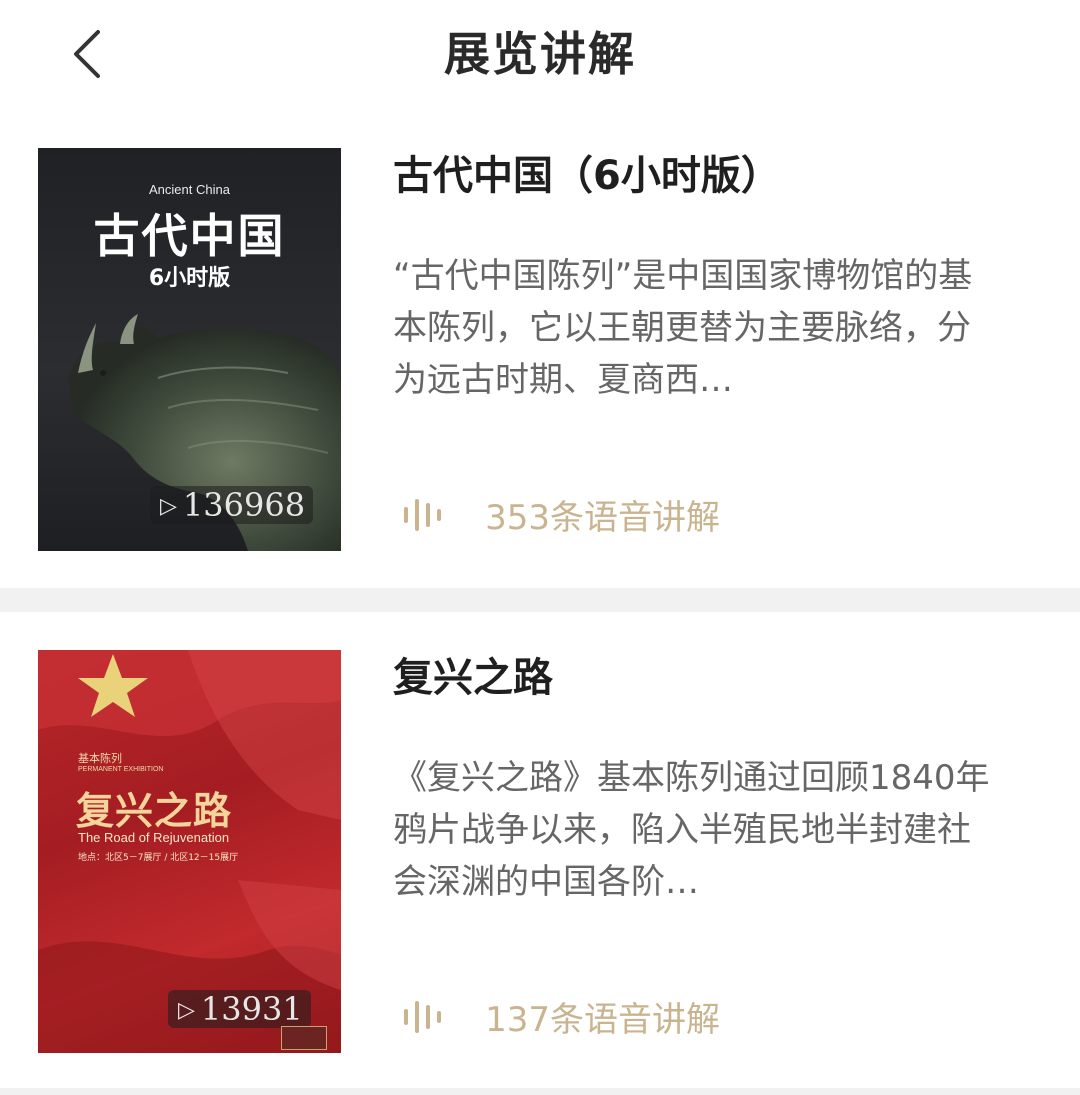  What do you see at coordinates (251, 1009) in the screenshot?
I see `play-count: 13931` at bounding box center [251, 1009].